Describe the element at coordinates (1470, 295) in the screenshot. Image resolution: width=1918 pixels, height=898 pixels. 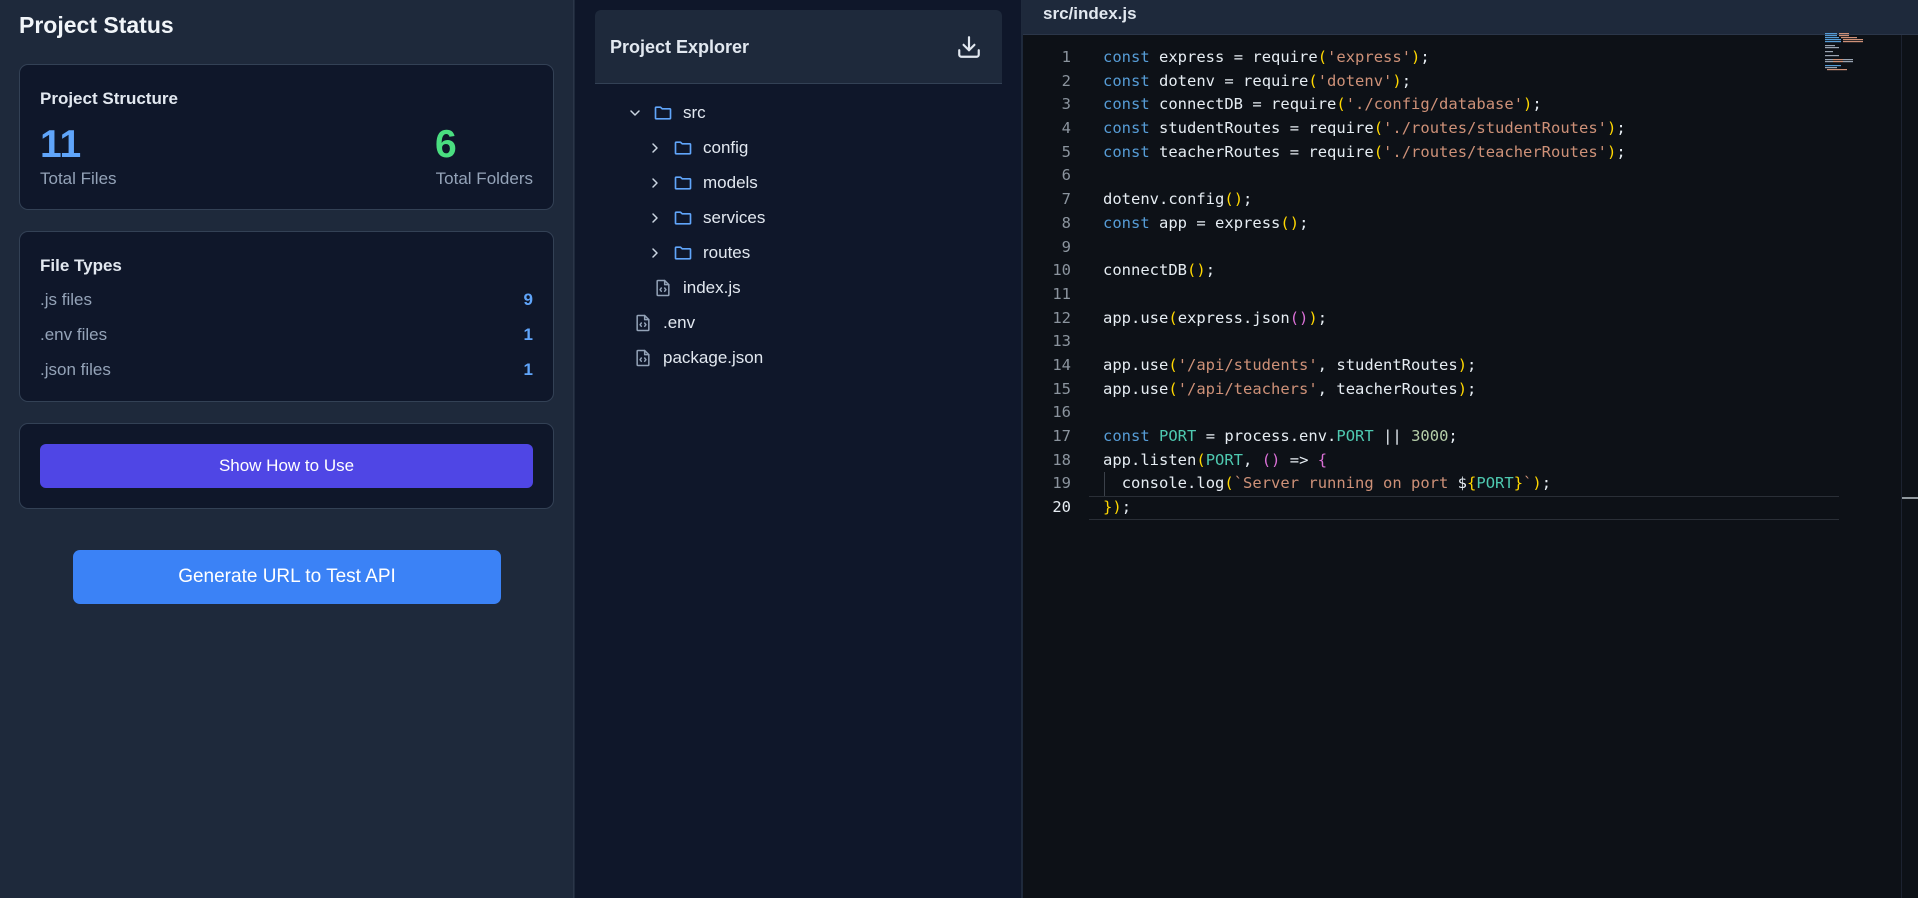
I see `code-line: 11` at that location.